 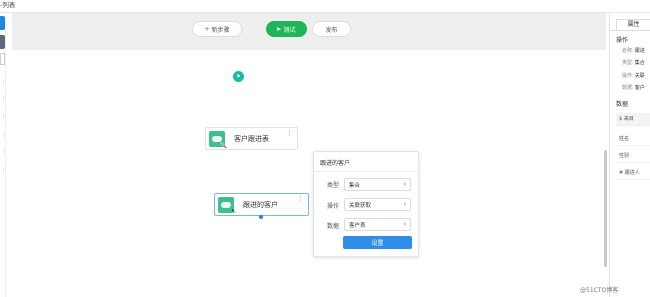 What do you see at coordinates (355, 185) in the screenshot?
I see `type-value: 集合` at bounding box center [355, 185].